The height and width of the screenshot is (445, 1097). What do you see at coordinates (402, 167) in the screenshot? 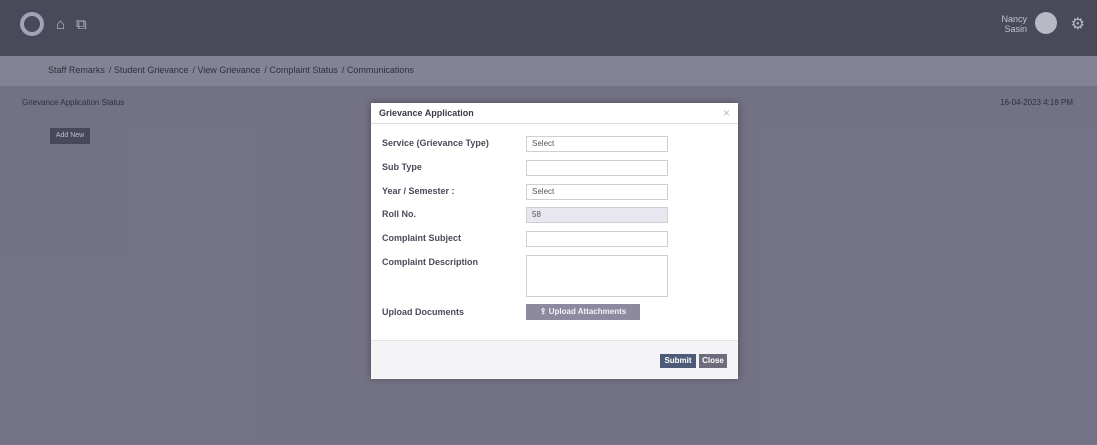
I see `subtype-label: Sub Type` at bounding box center [402, 167].